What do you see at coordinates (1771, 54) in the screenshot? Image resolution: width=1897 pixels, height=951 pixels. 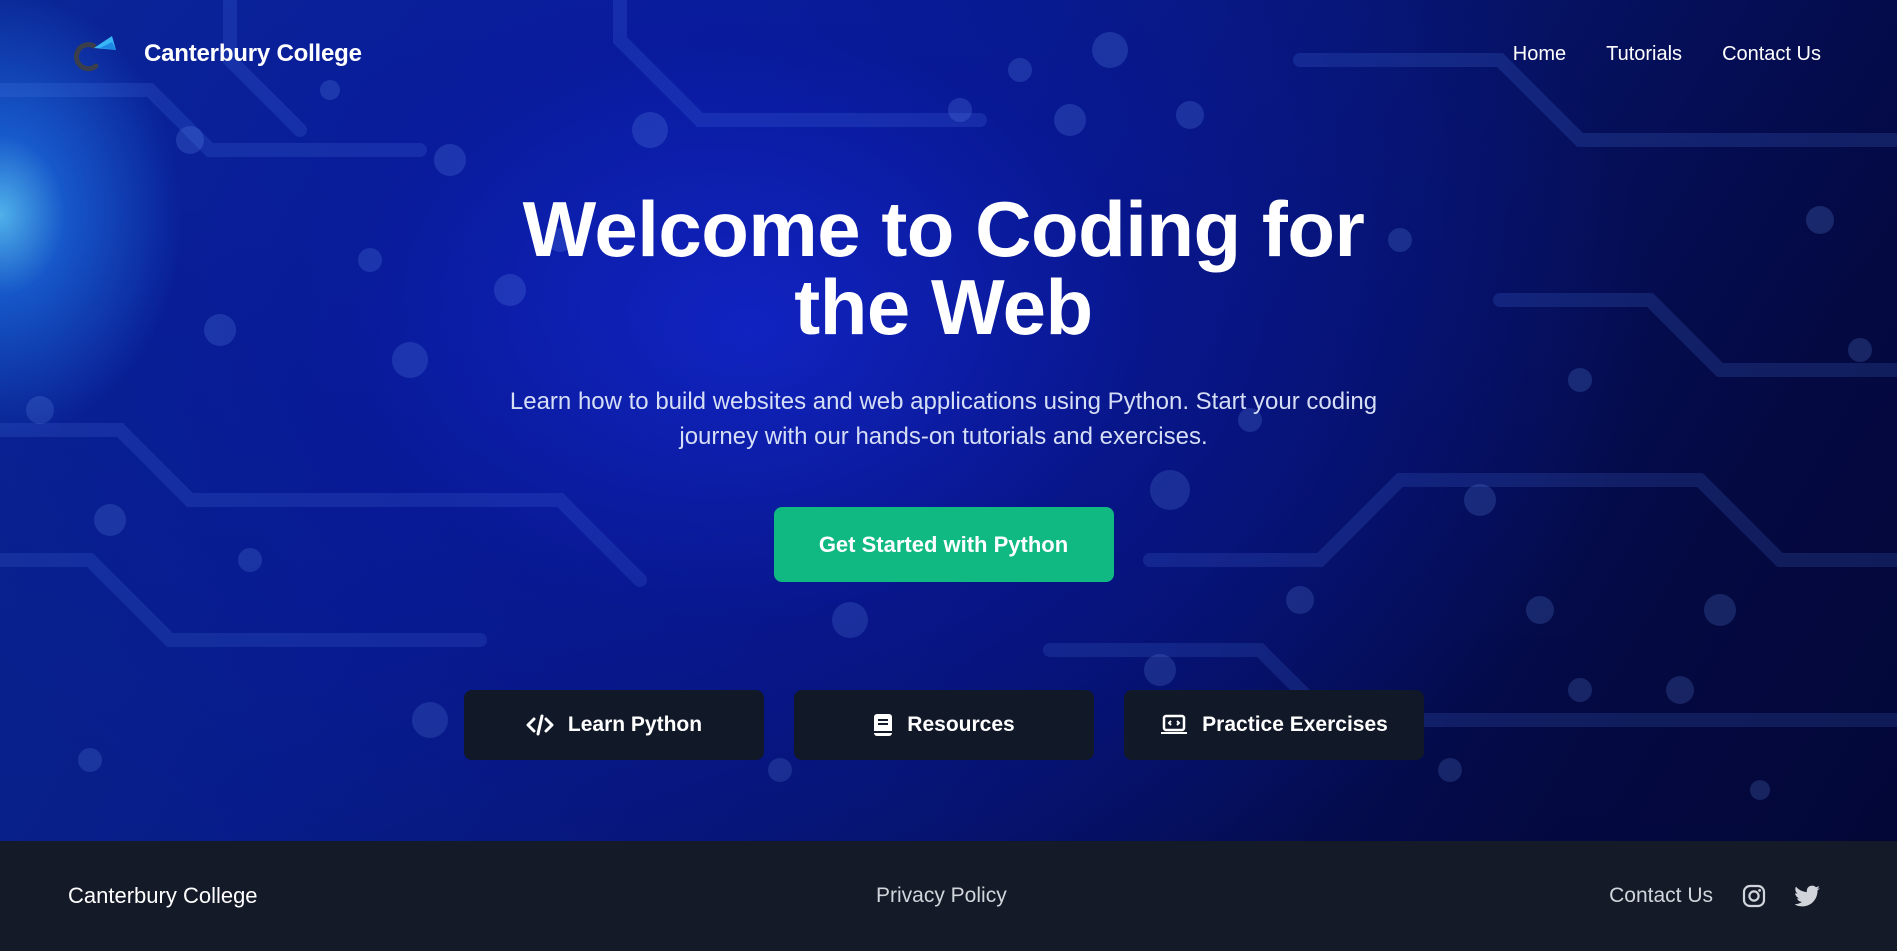 I see `nav-contact-us: Contact Us` at bounding box center [1771, 54].